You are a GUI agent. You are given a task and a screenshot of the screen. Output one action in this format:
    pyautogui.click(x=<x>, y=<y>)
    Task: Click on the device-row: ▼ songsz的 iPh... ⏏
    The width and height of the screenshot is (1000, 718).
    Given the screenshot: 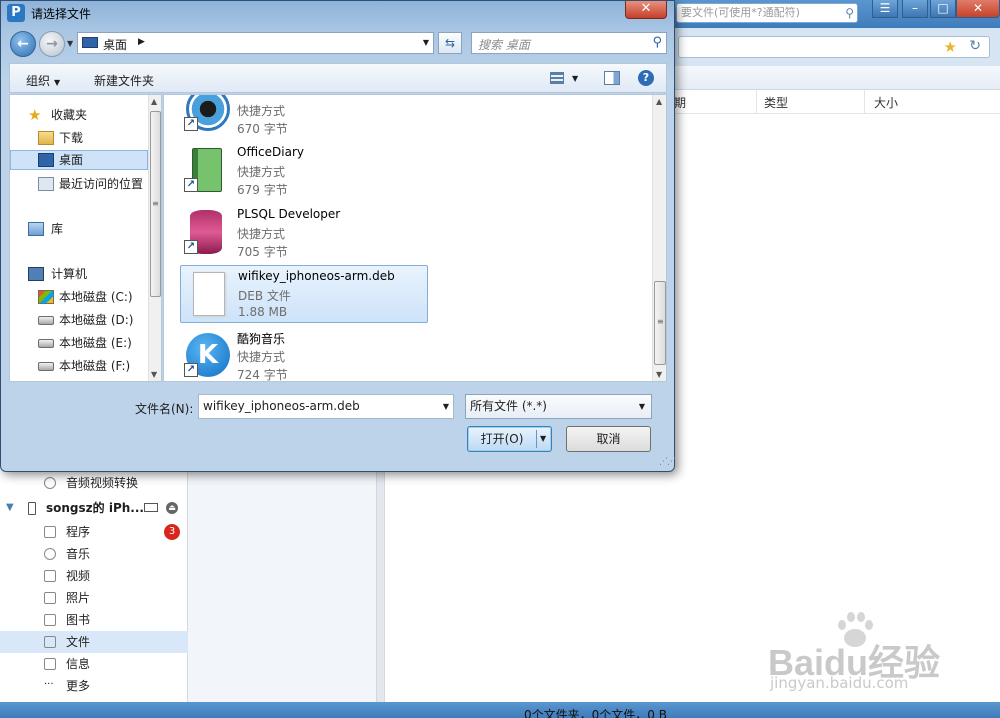 What is the action you would take?
    pyautogui.click(x=94, y=508)
    